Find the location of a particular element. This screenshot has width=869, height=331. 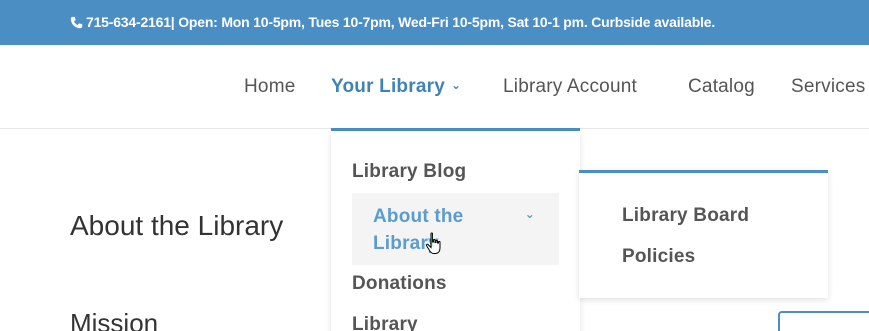

nav-services: Services is located at coordinates (828, 87).